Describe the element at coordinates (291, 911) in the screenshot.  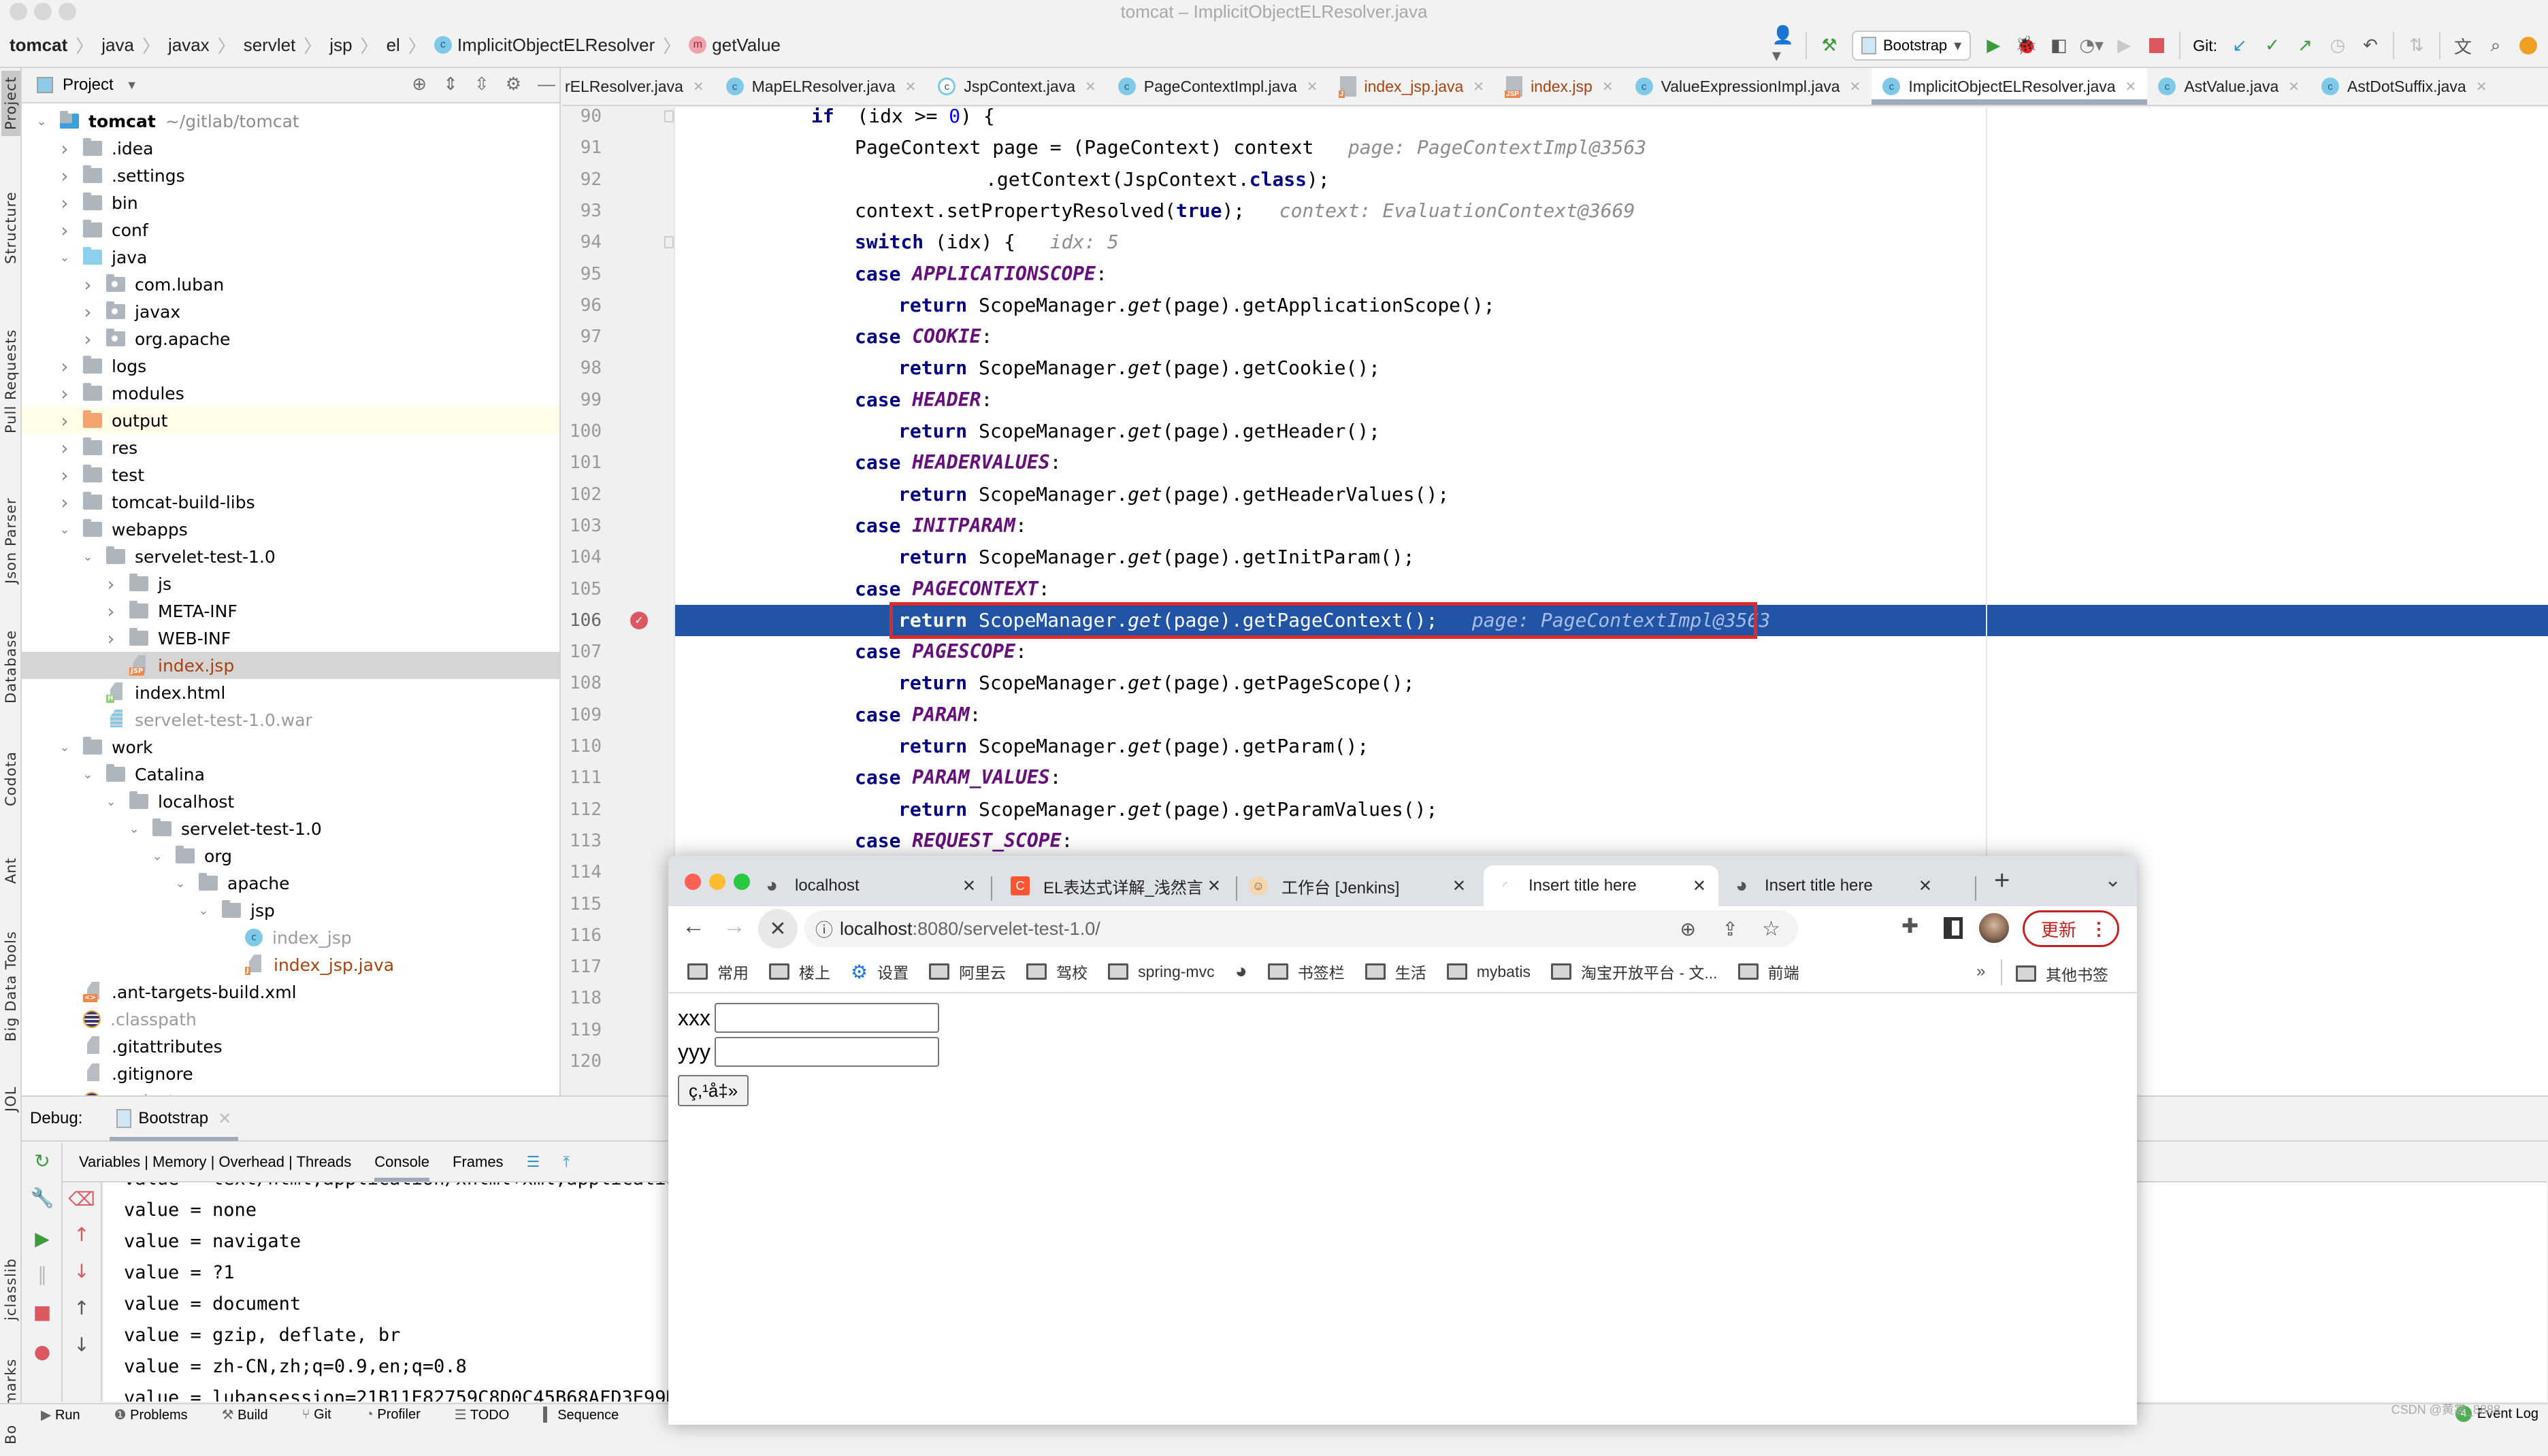
I see `tree-item: ⌄jsp` at that location.